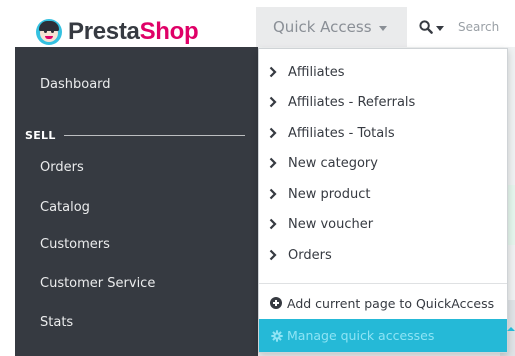 Image resolution: width=515 pixels, height=356 pixels. Describe the element at coordinates (382, 28) in the screenshot. I see `caret-down-icon` at that location.